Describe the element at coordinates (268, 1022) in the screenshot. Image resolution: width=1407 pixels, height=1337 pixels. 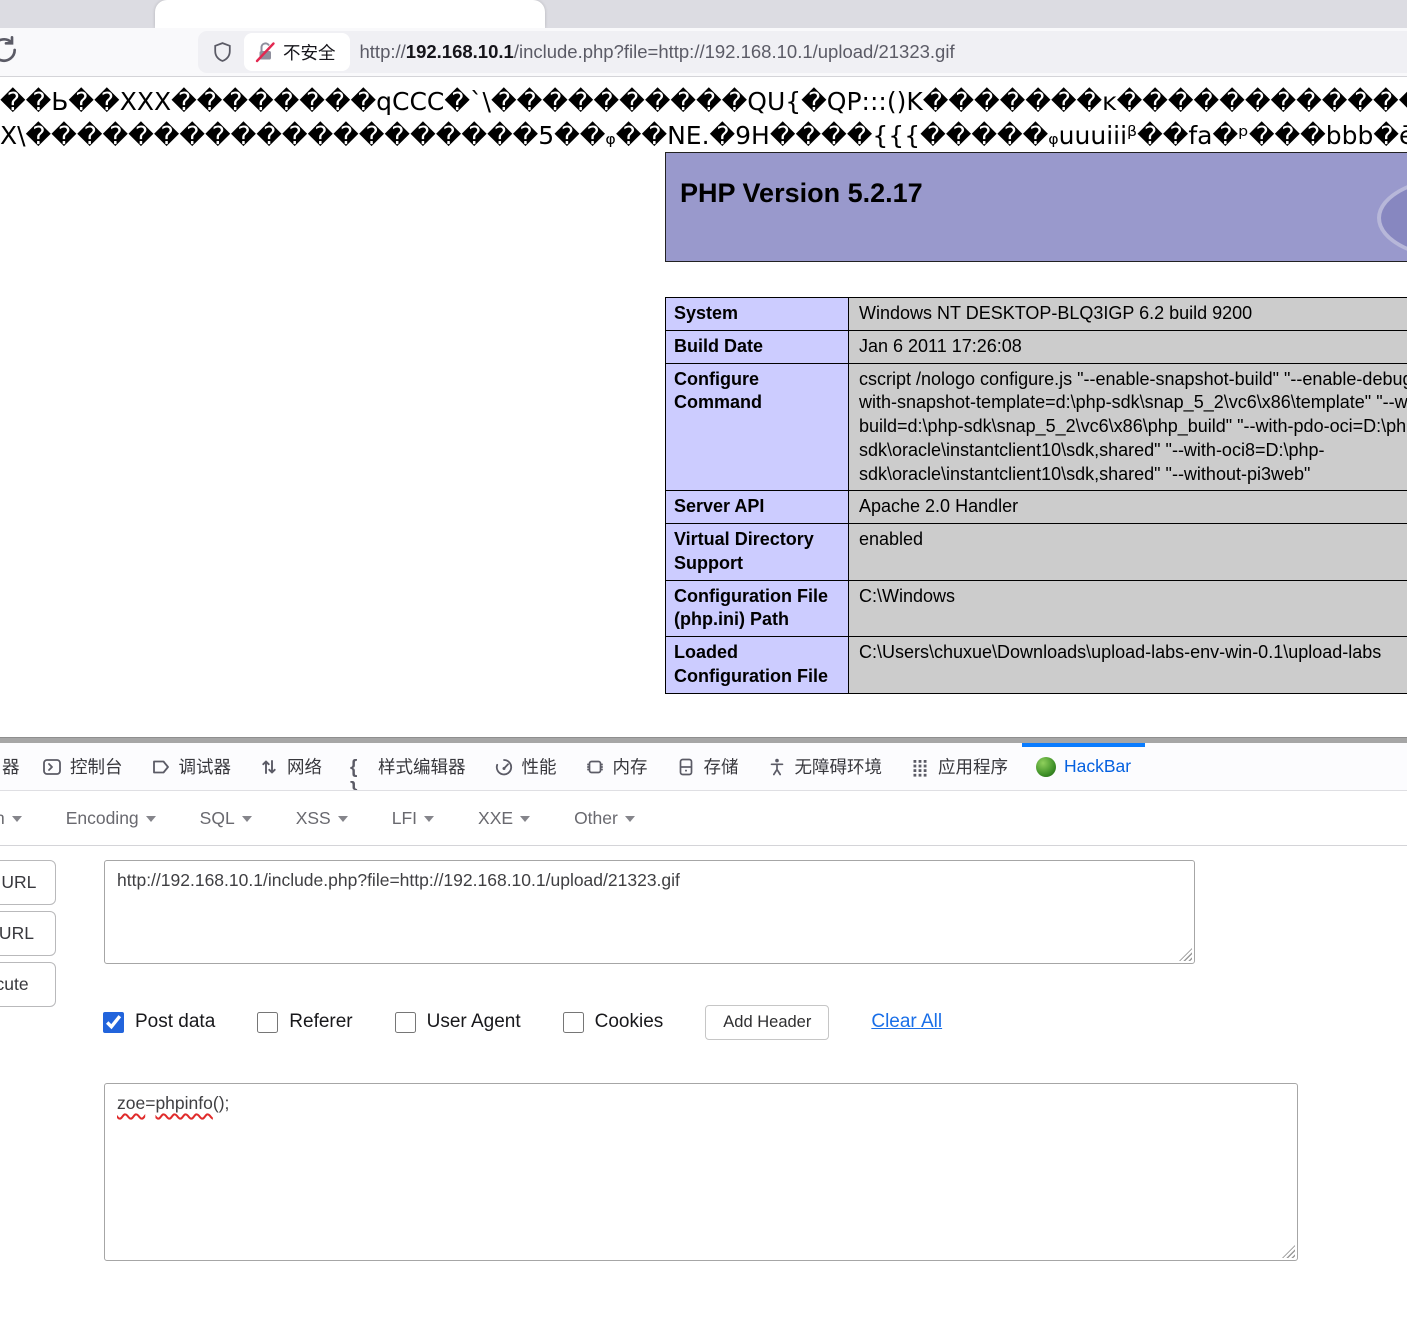
I see `referer-checkbox` at that location.